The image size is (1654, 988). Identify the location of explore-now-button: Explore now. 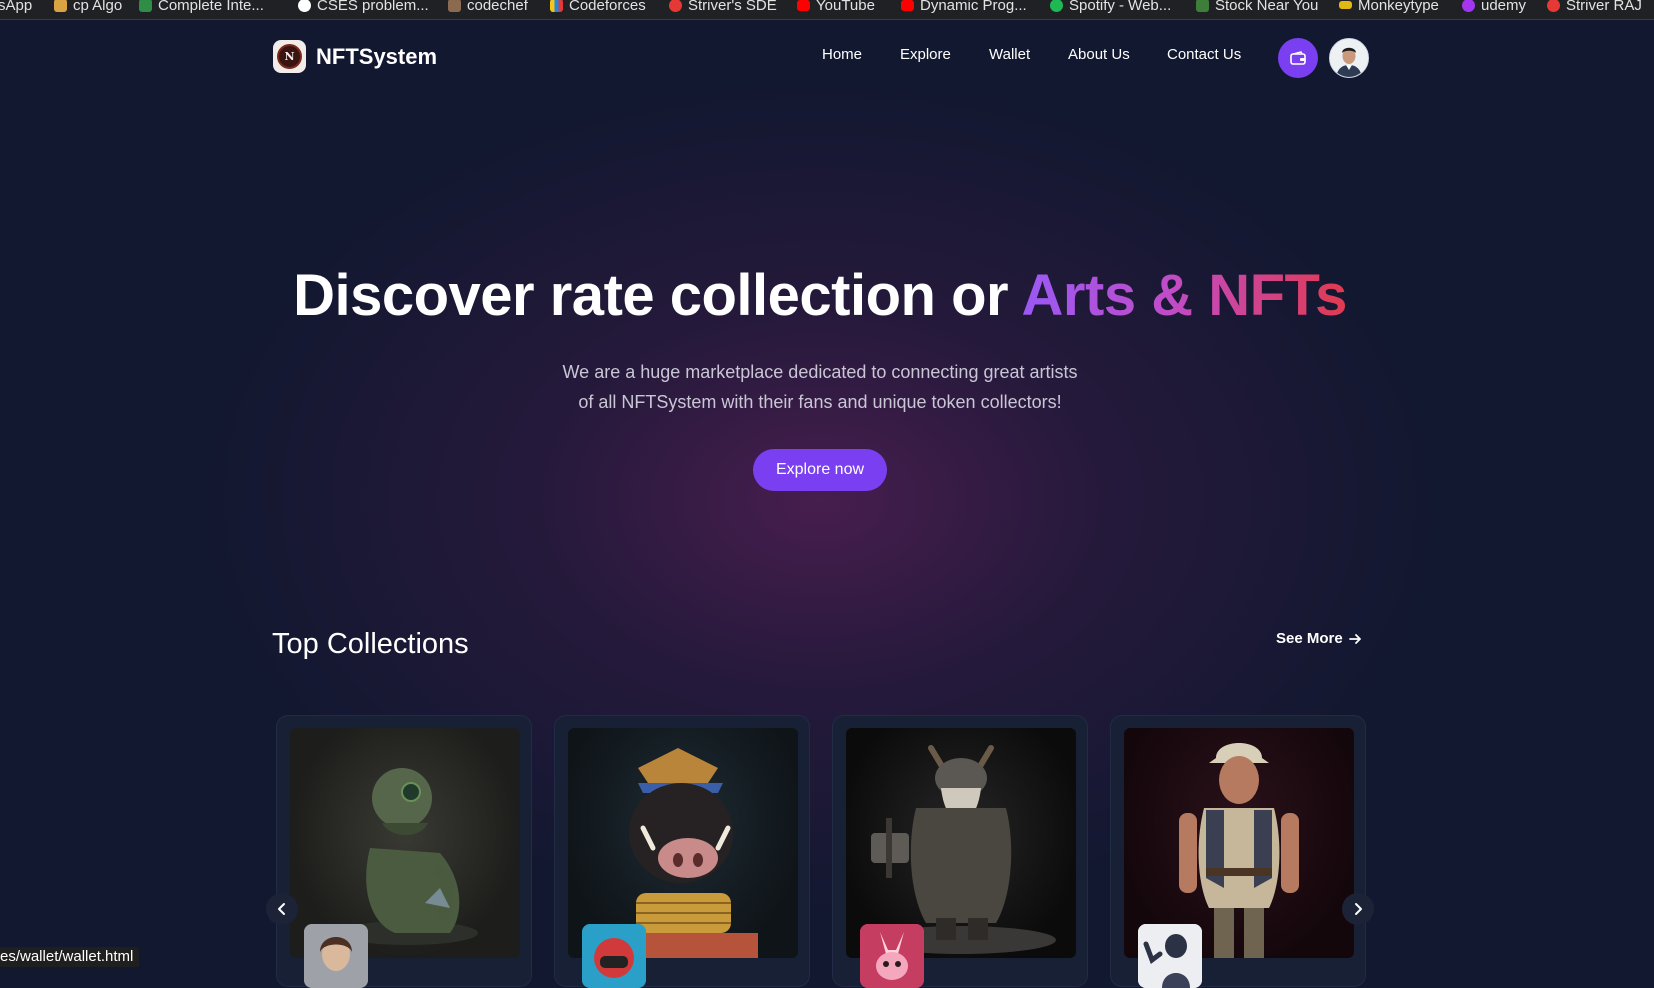
(820, 470).